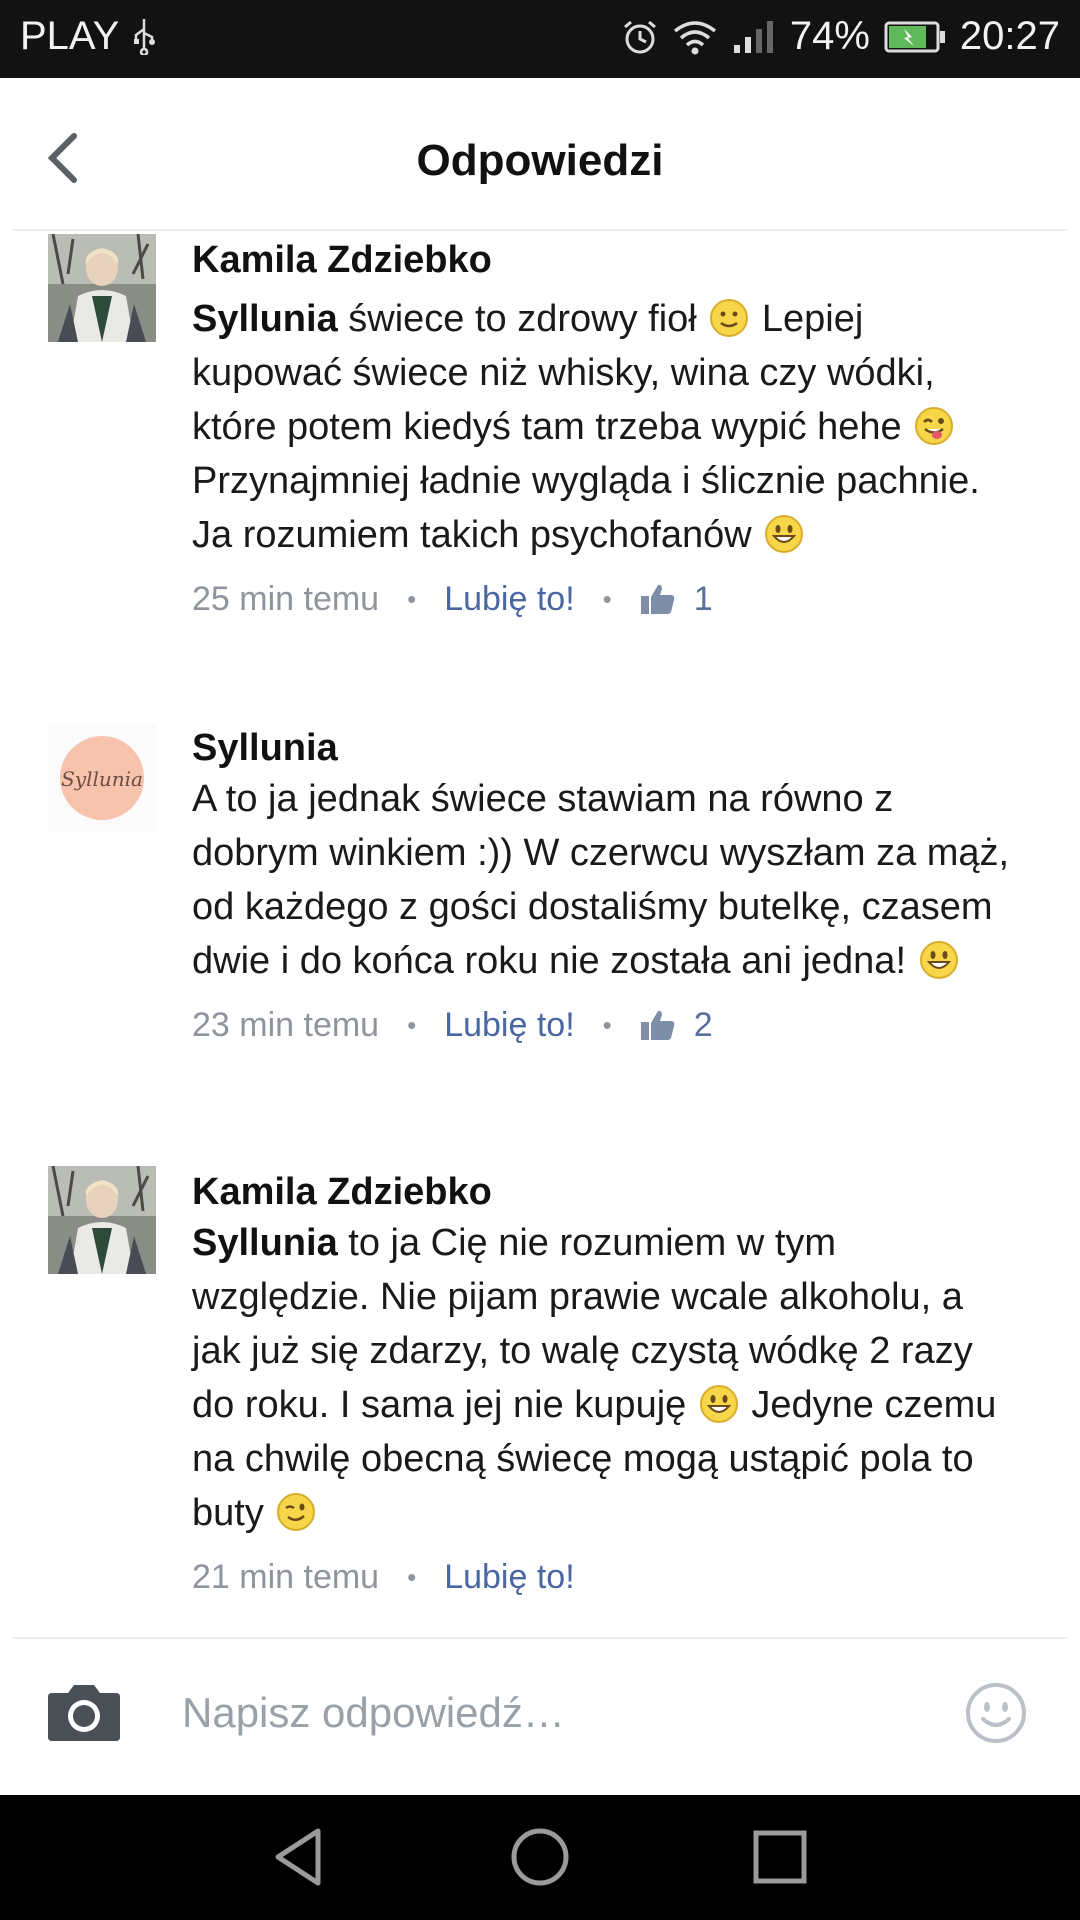 This screenshot has height=1920, width=1080. Describe the element at coordinates (540, 230) in the screenshot. I see `header-divider` at that location.